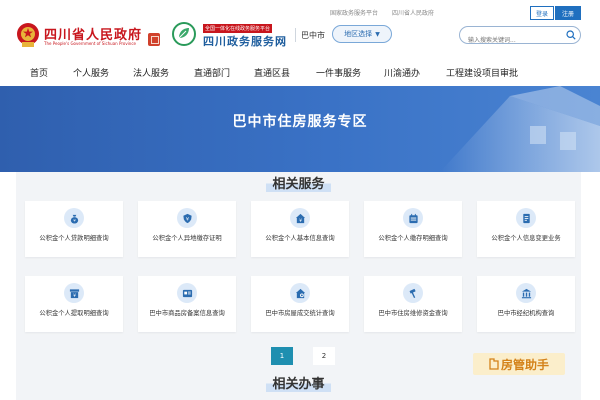 This screenshot has width=600, height=400. Describe the element at coordinates (413, 304) in the screenshot. I see `service-card: 巴中市住房维修资金查询` at that location.